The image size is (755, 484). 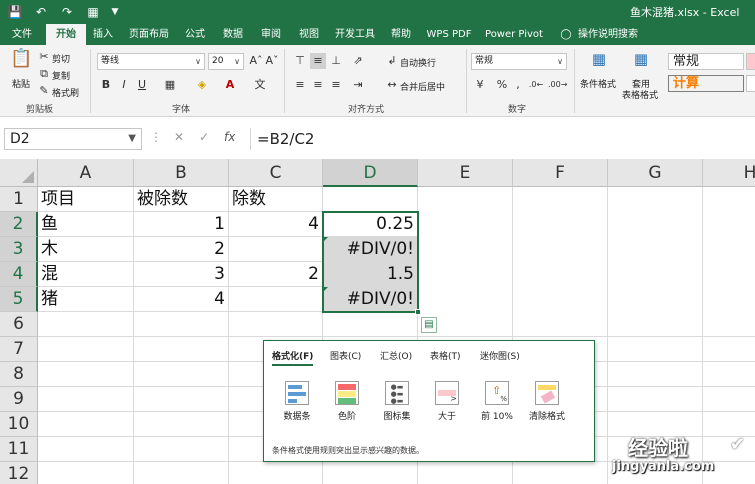 What do you see at coordinates (19, 274) in the screenshot?
I see `row-header-4: 4` at bounding box center [19, 274].